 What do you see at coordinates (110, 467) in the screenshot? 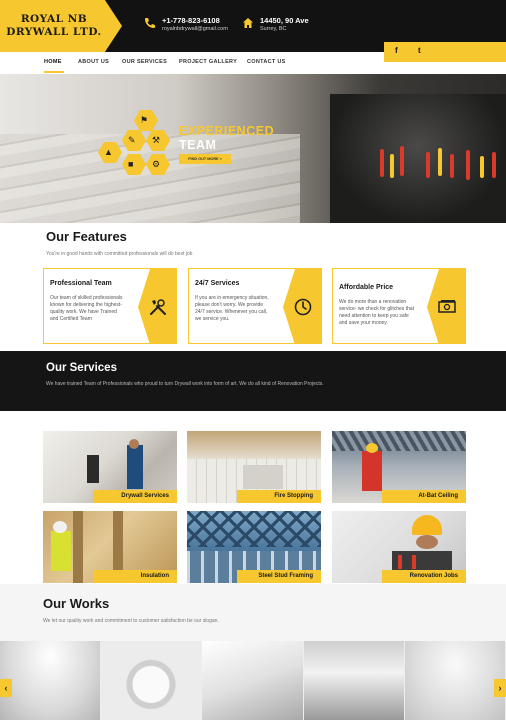
I see `service-card-drywall: Drywall Services` at bounding box center [110, 467].